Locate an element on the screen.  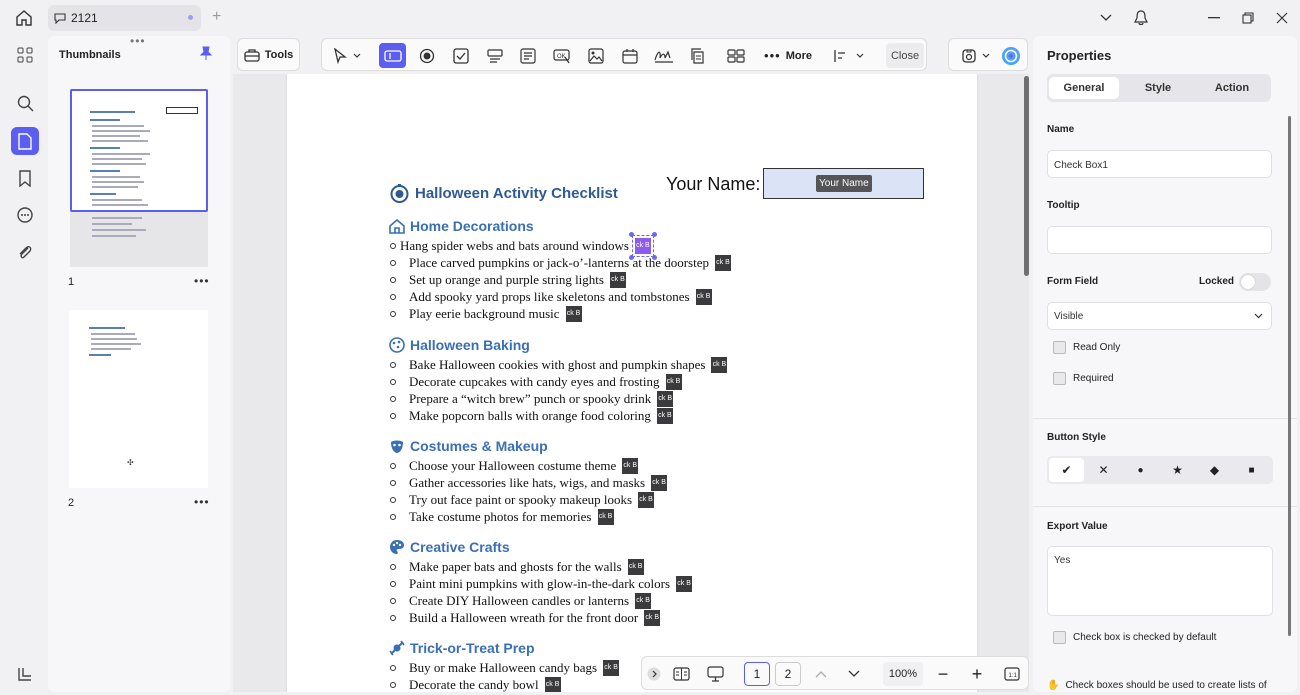
zoom-level: 100% is located at coordinates (903, 674).